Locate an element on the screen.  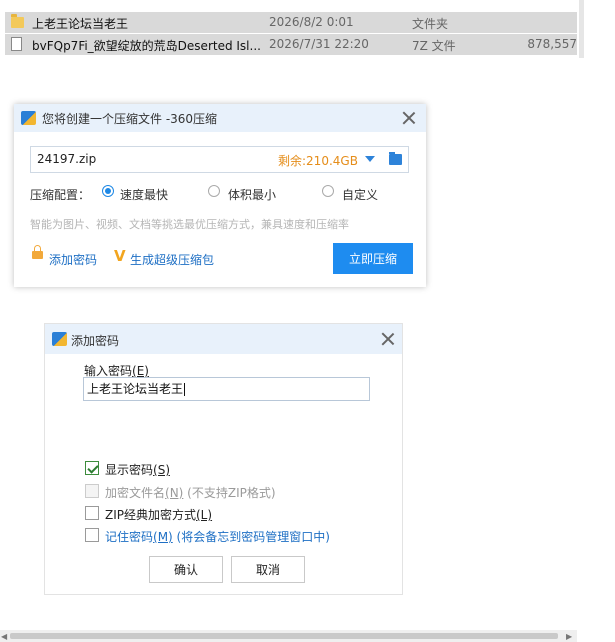
file-type: 文件夹 is located at coordinates (430, 24).